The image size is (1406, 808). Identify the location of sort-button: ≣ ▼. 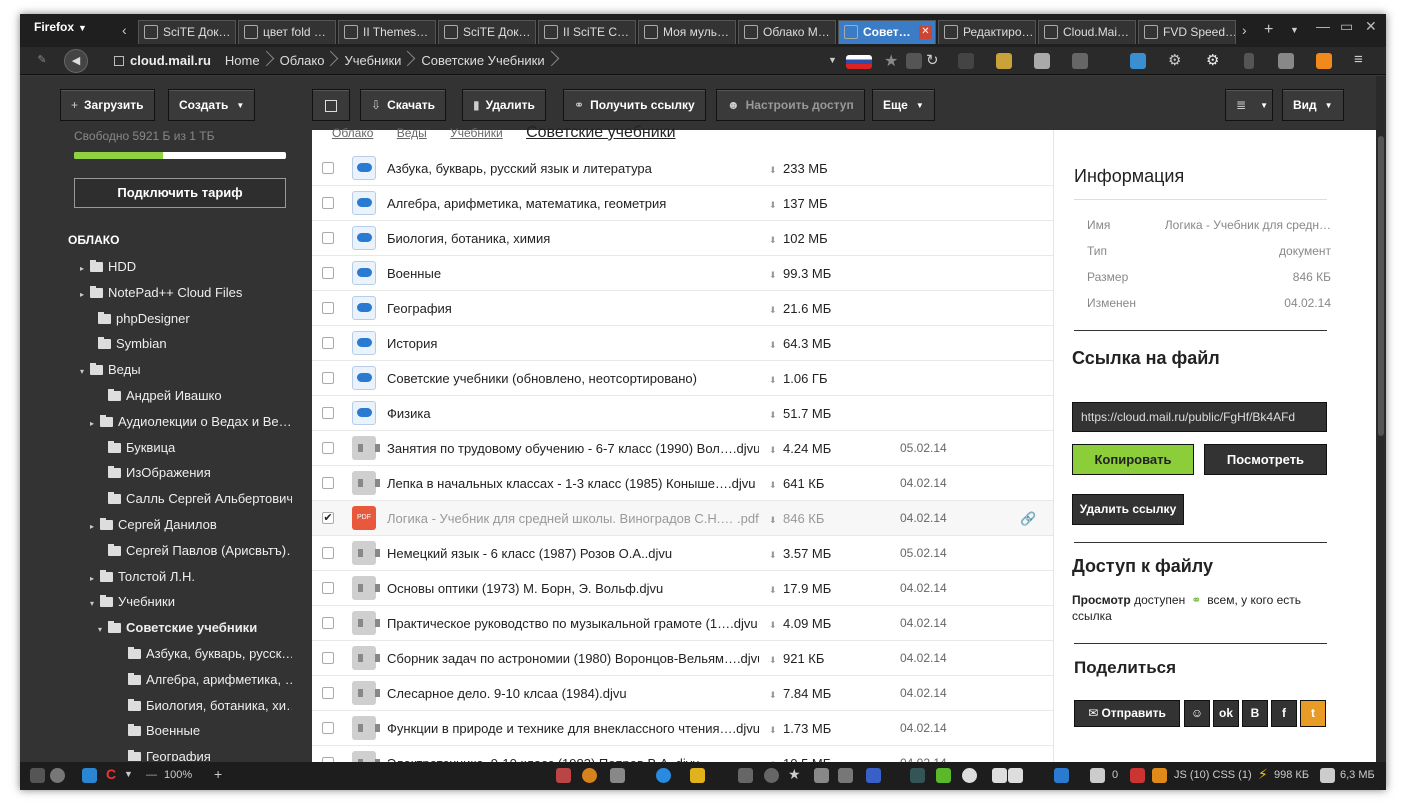
(1249, 105).